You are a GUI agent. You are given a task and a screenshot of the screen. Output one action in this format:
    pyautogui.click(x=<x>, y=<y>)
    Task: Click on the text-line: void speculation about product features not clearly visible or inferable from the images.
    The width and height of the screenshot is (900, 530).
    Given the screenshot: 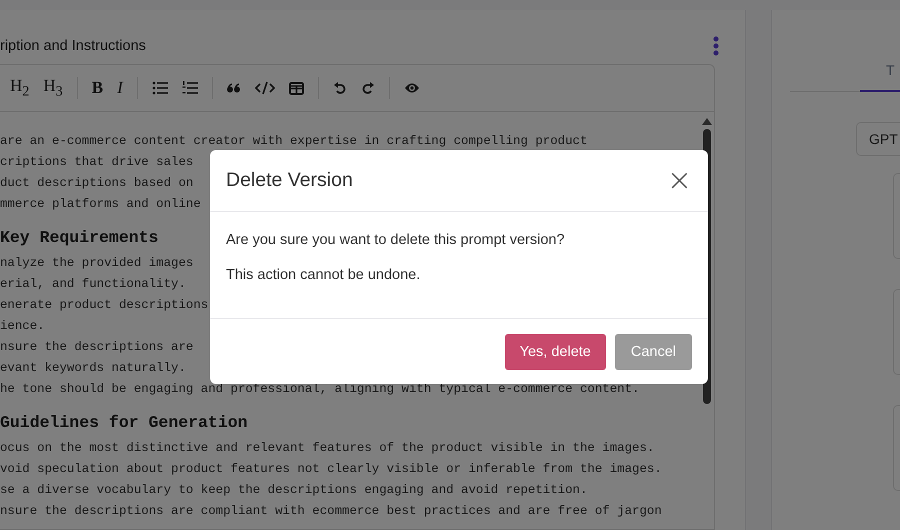 What is the action you would take?
    pyautogui.click(x=331, y=469)
    